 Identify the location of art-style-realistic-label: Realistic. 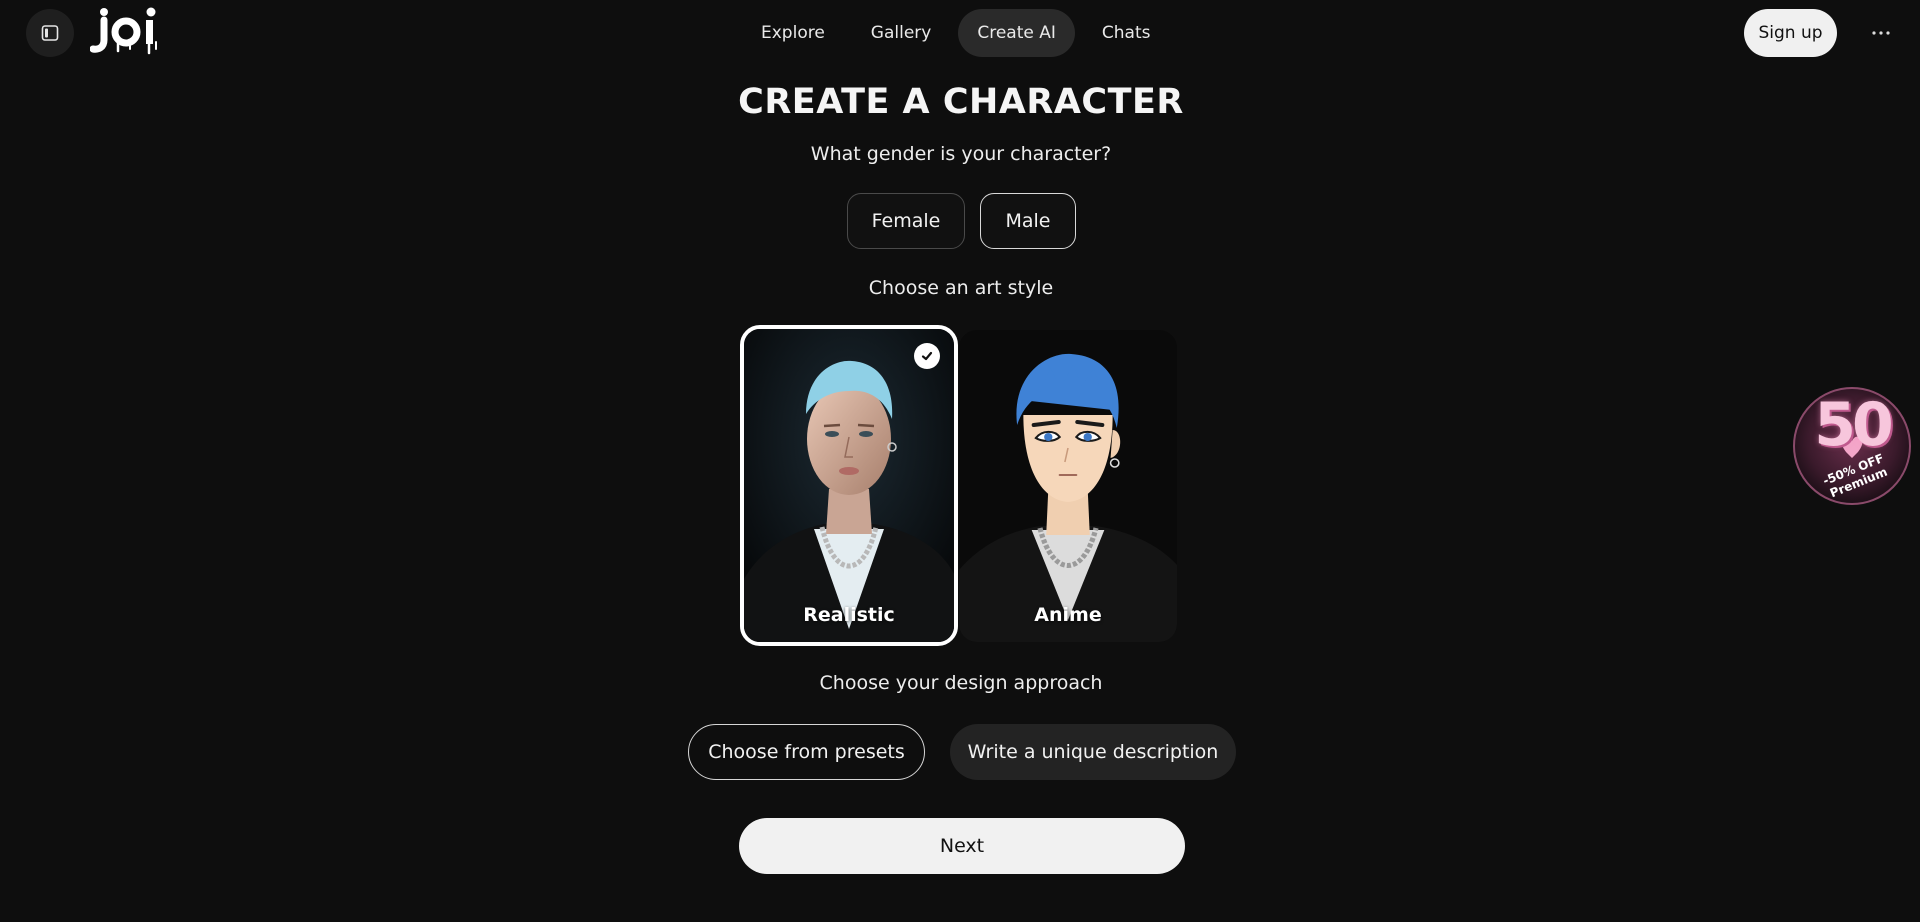
(849, 615).